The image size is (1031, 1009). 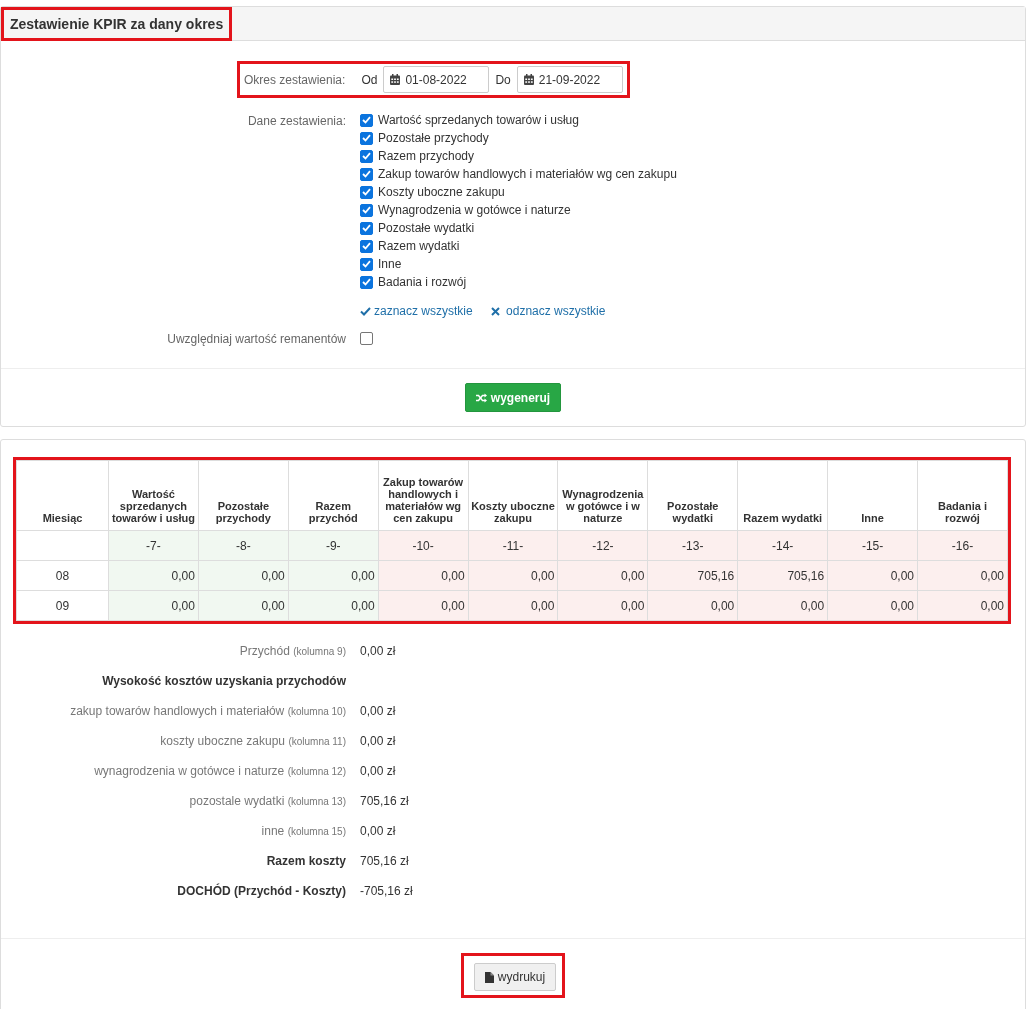 I want to click on summary-label: wynagrodzenia w gotówce i naturze (kolumna 12), so click(x=219, y=772).